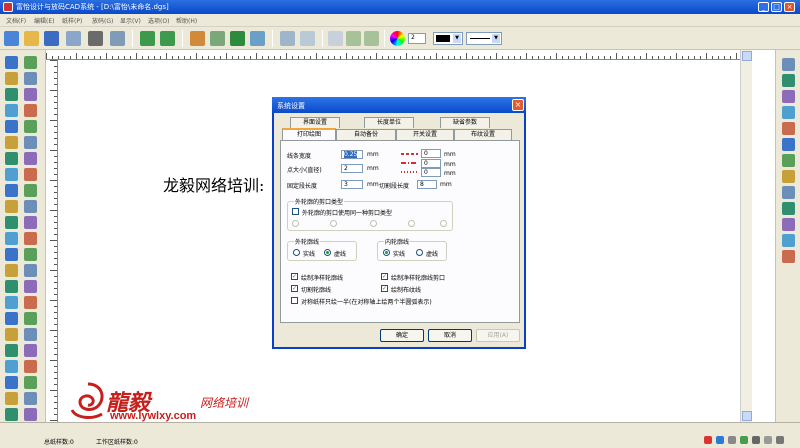 The width and height of the screenshot is (800, 448). What do you see at coordinates (16, 20) in the screenshot?
I see `menu-file: 文档(F)` at bounding box center [16, 20].